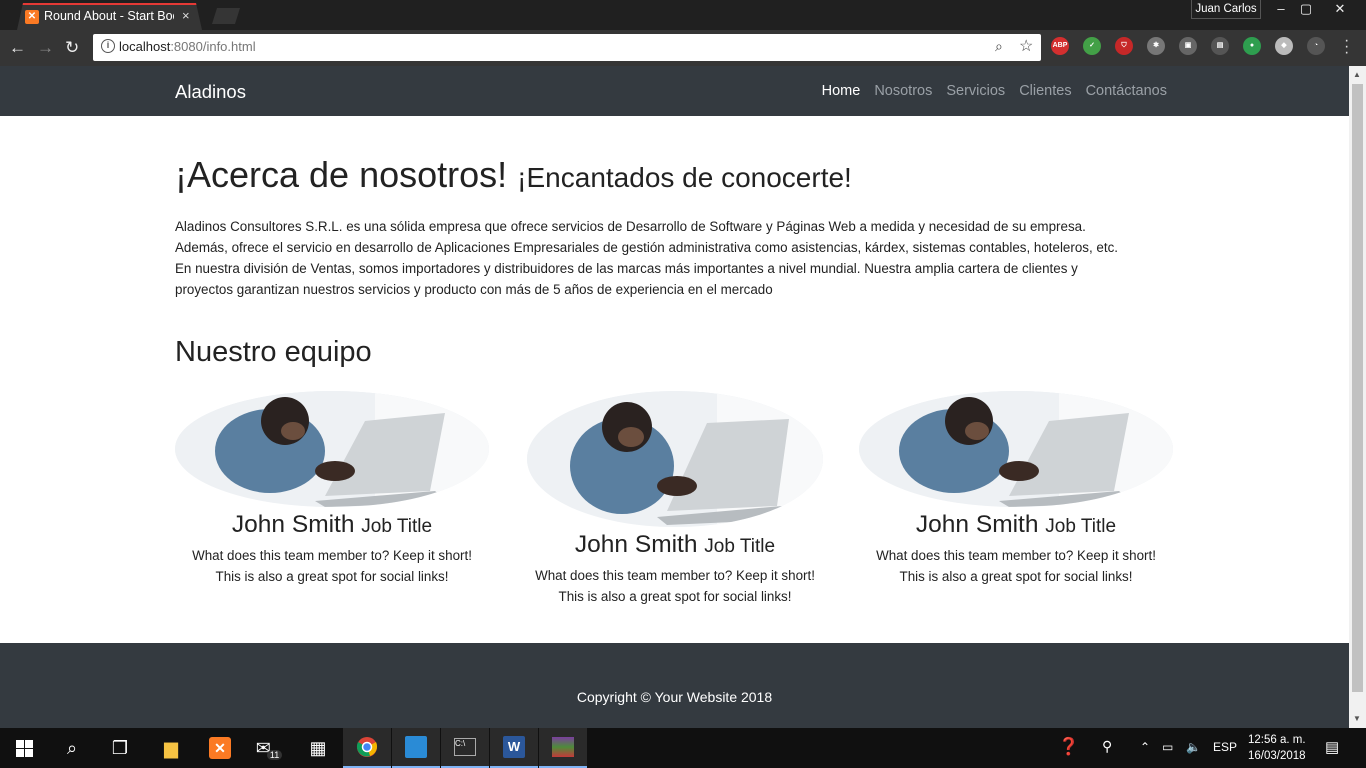  I want to click on volume-icon: 🔈, so click(1193, 747).